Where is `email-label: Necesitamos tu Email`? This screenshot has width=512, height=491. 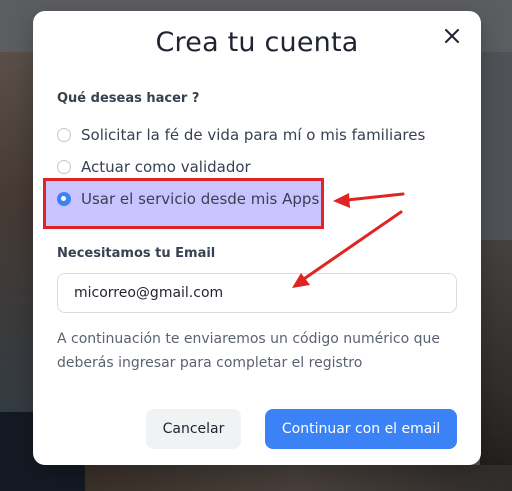 email-label: Necesitamos tu Email is located at coordinates (136, 253).